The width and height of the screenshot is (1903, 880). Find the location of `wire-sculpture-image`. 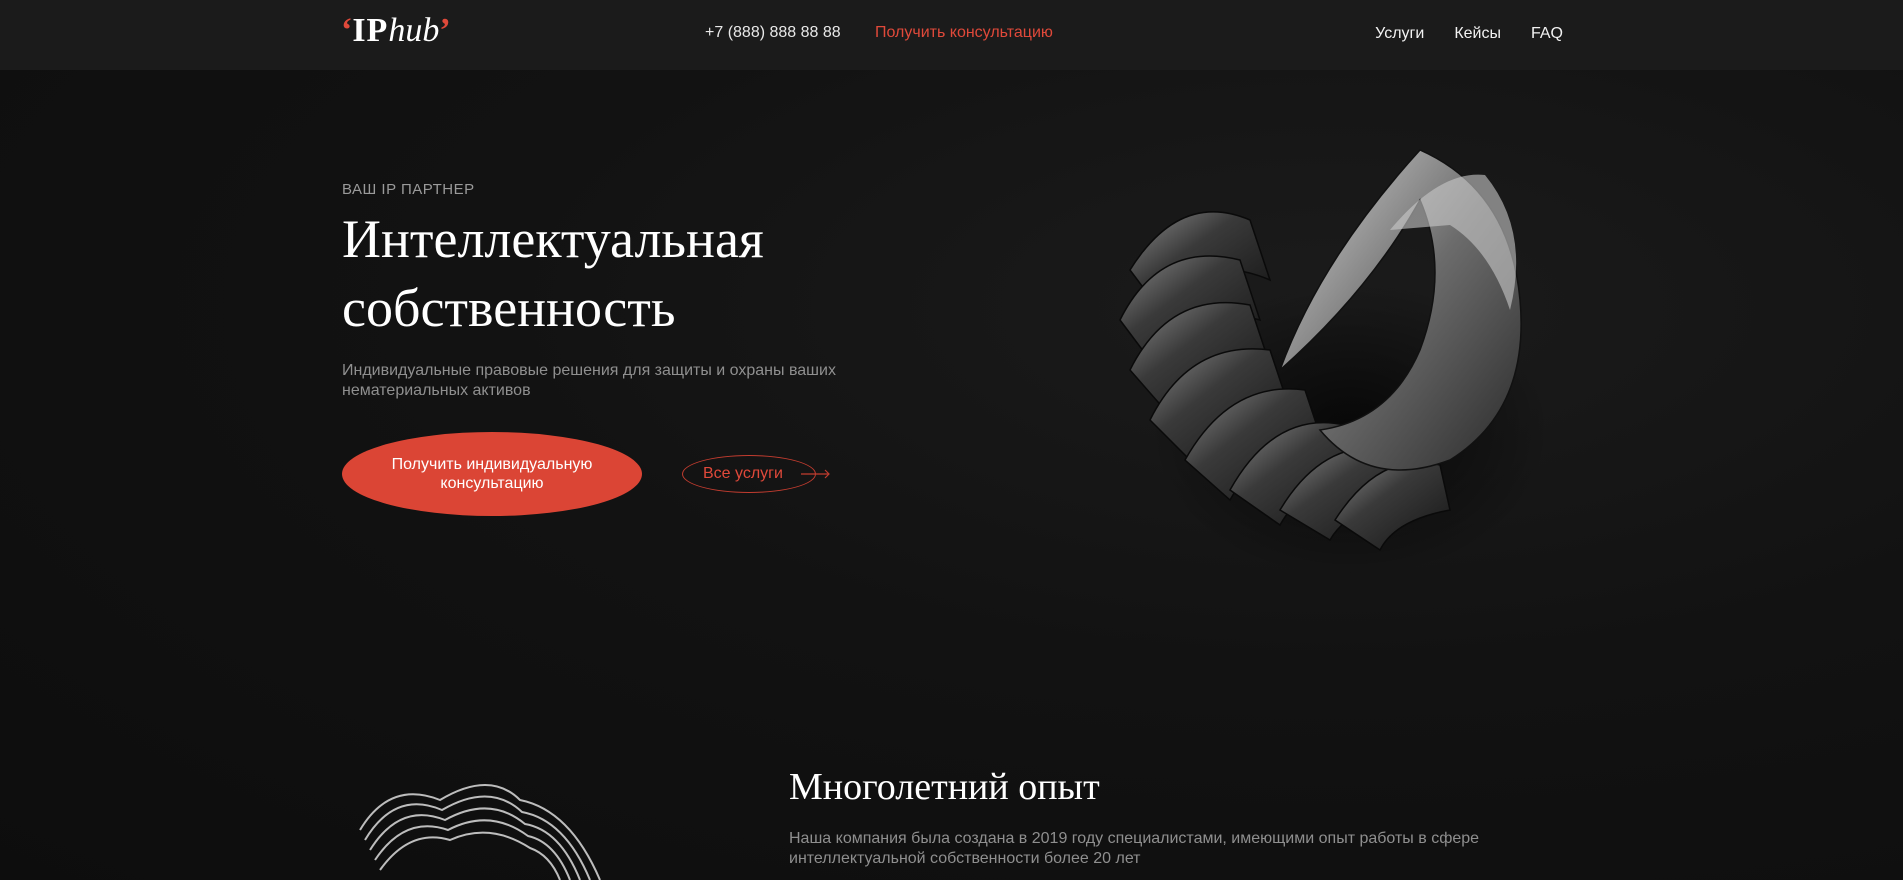

wire-sculpture-image is located at coordinates (480, 832).